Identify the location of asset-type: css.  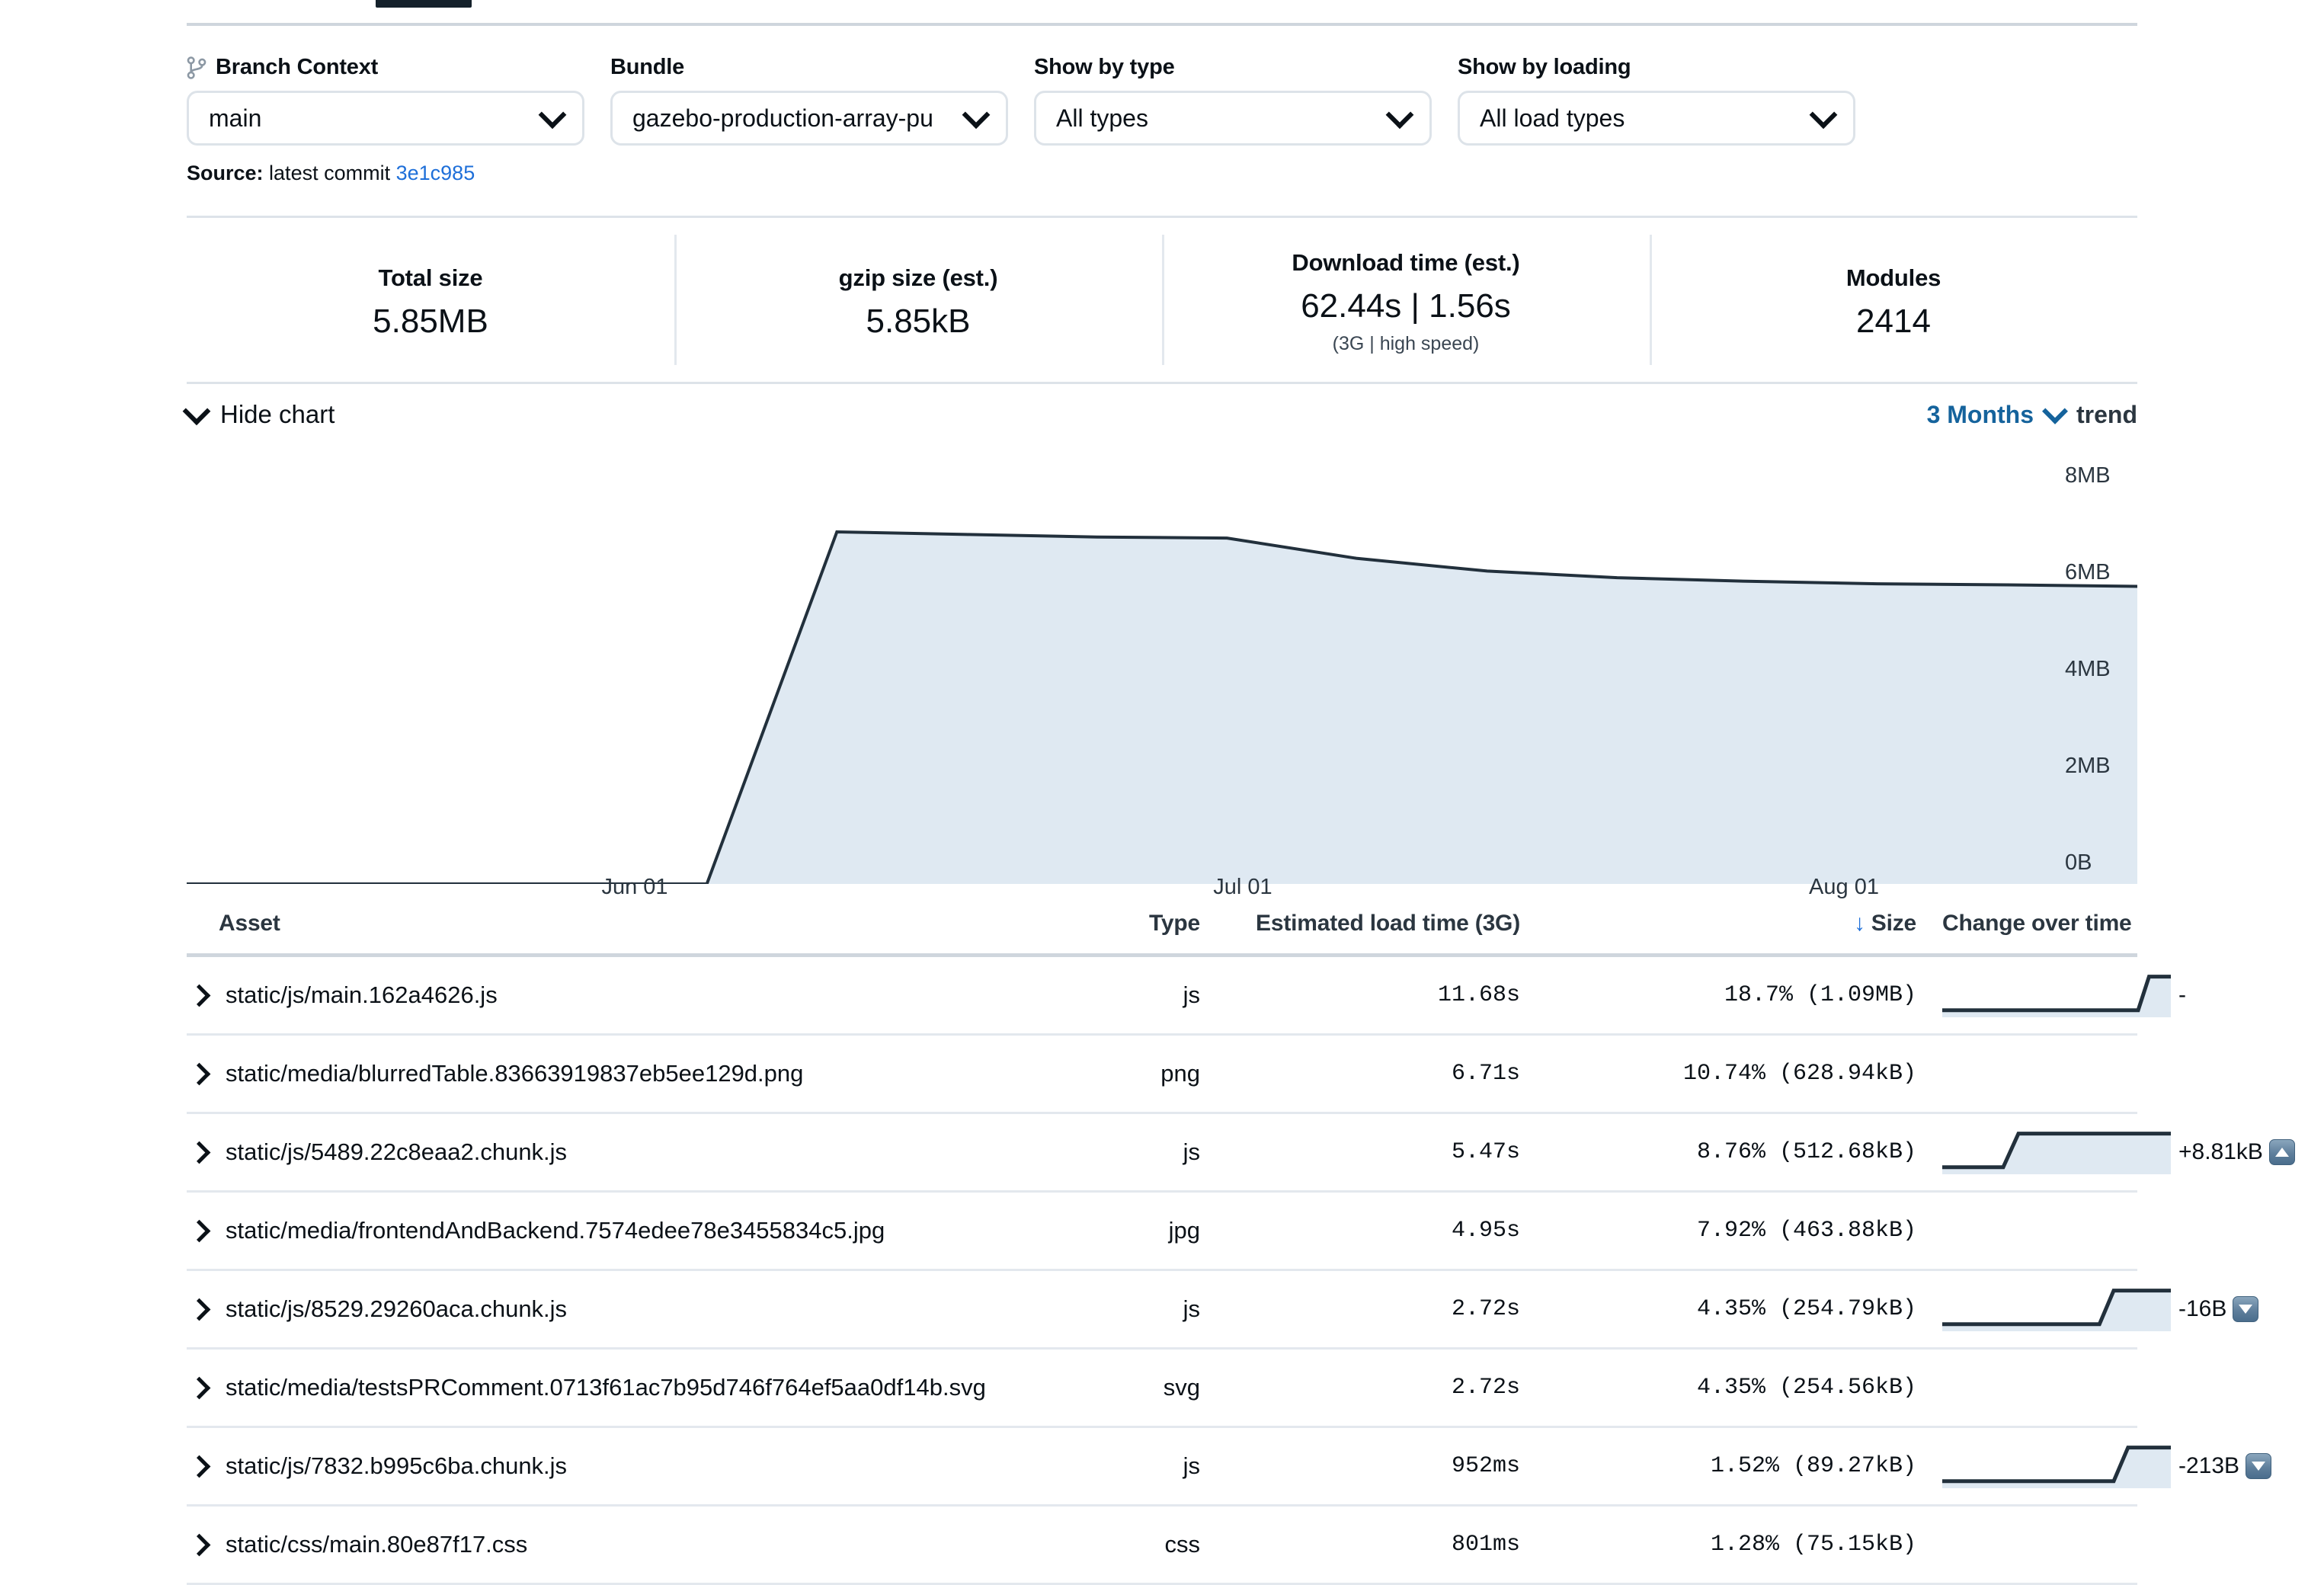
(1182, 1544).